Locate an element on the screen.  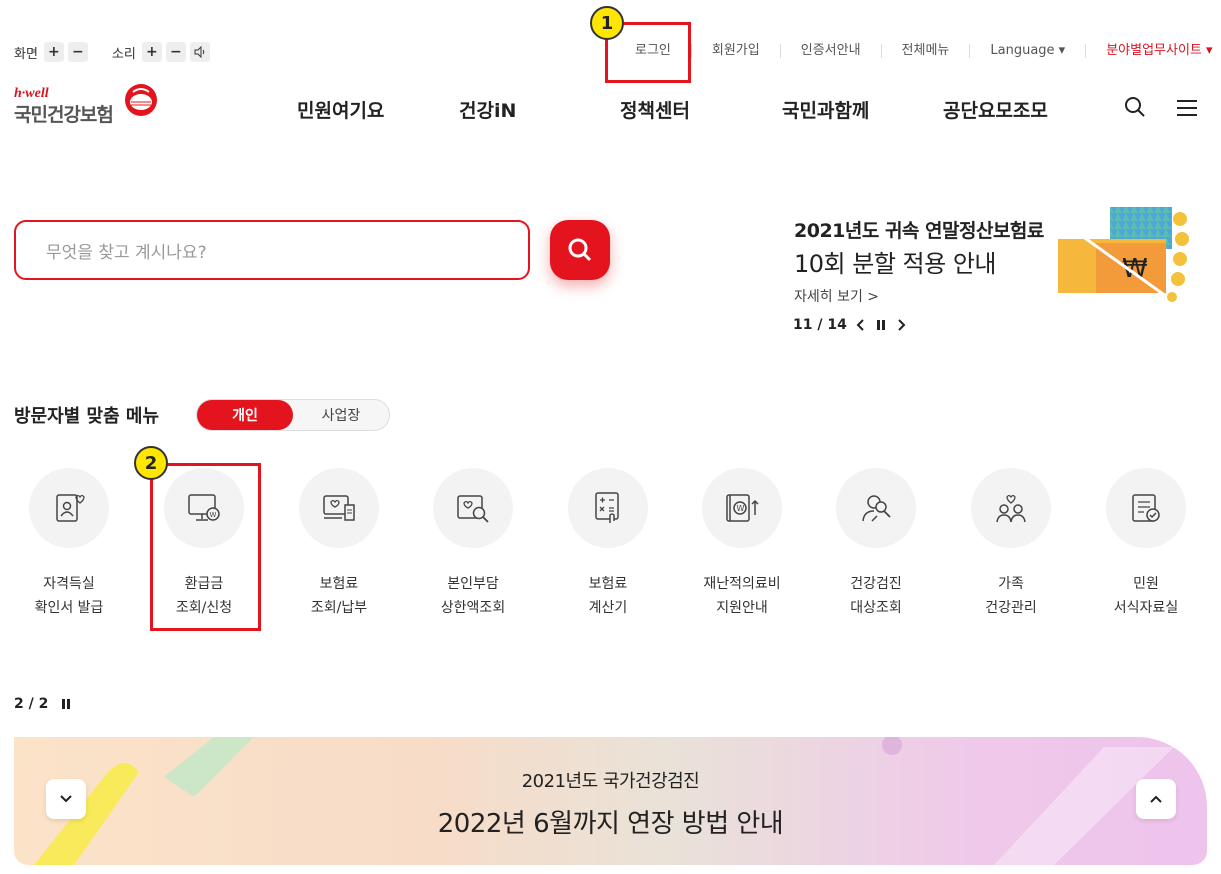
quick-menu-current-page: 2 is located at coordinates (19, 704).